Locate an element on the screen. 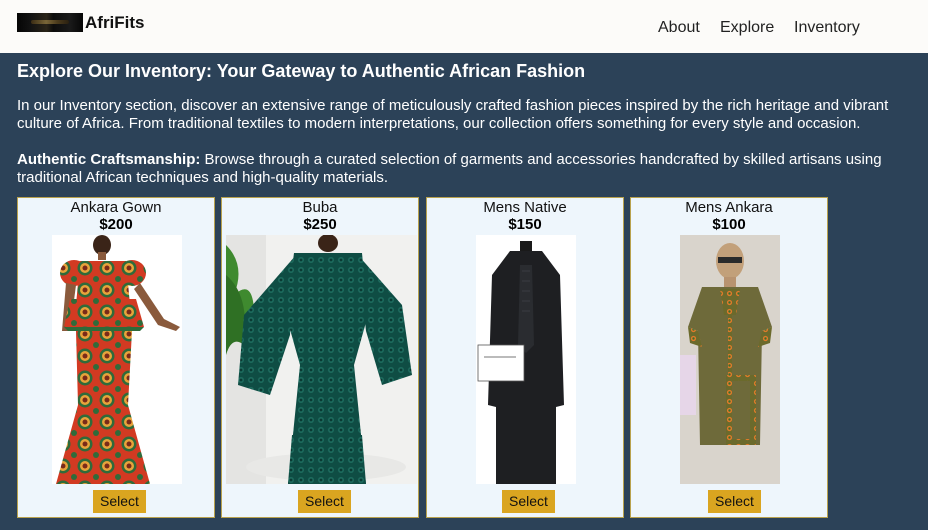 Image resolution: width=928 pixels, height=530 pixels. product-card-ankara-gown: Ankara Gown $200 Select is located at coordinates (116, 357).